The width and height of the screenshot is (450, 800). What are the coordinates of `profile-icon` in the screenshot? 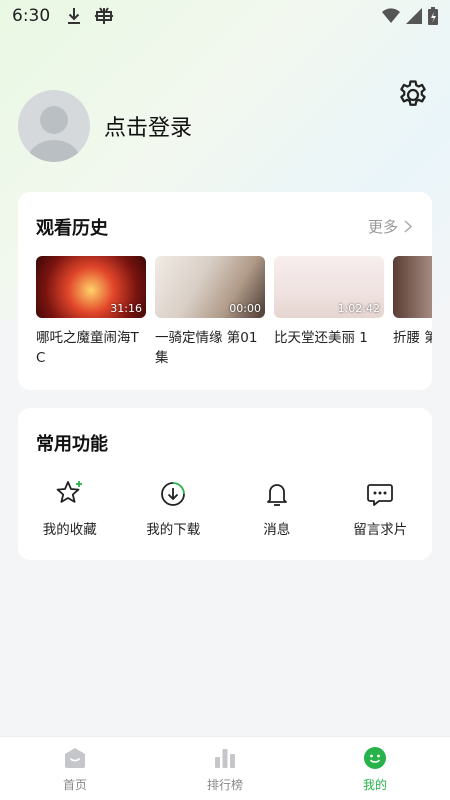 It's located at (375, 758).